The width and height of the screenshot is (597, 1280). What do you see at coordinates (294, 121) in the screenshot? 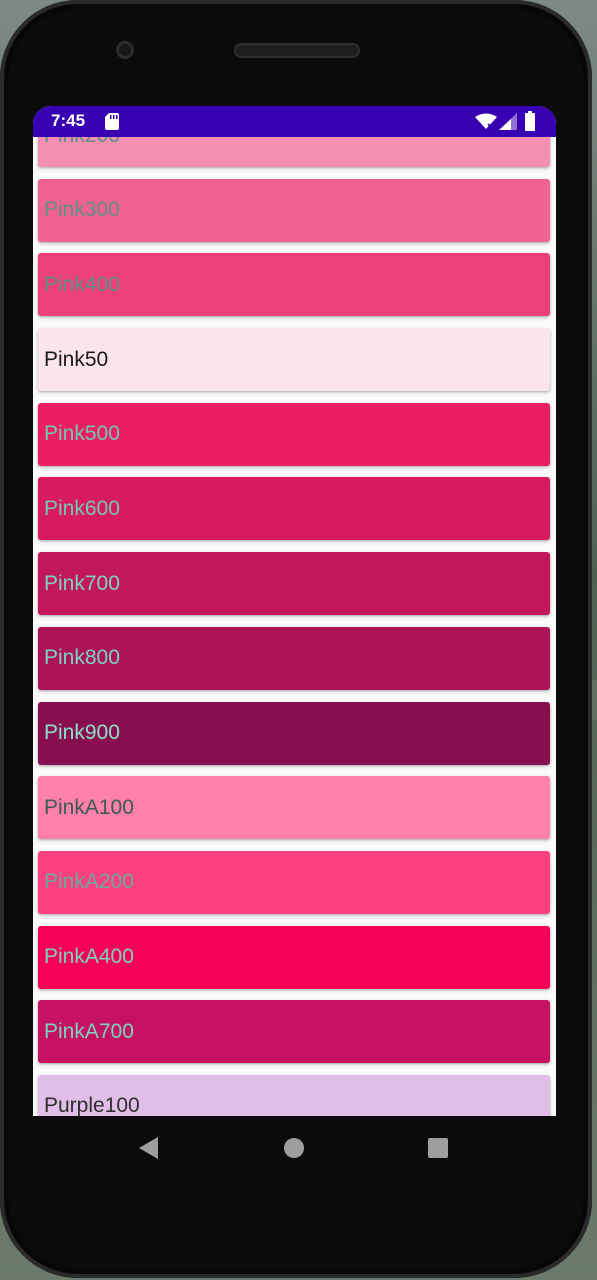
I see `status-bar: 7:45` at bounding box center [294, 121].